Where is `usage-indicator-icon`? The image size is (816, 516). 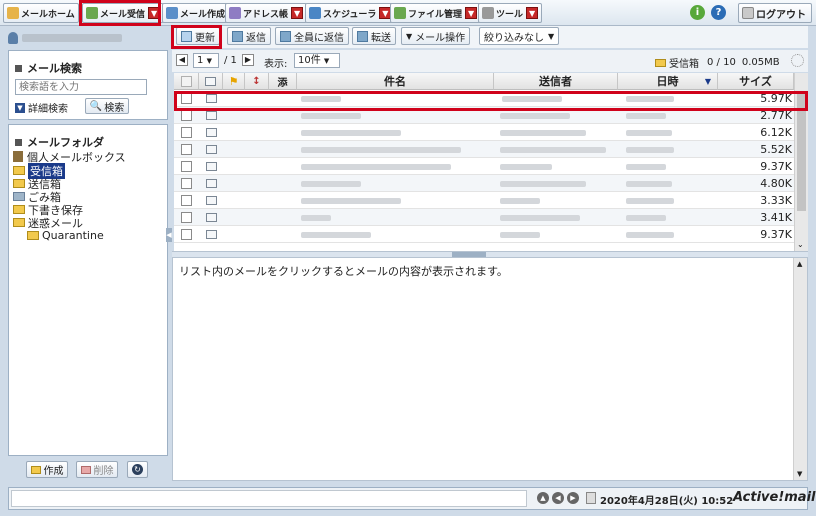
usage-indicator-icon is located at coordinates (797, 60).